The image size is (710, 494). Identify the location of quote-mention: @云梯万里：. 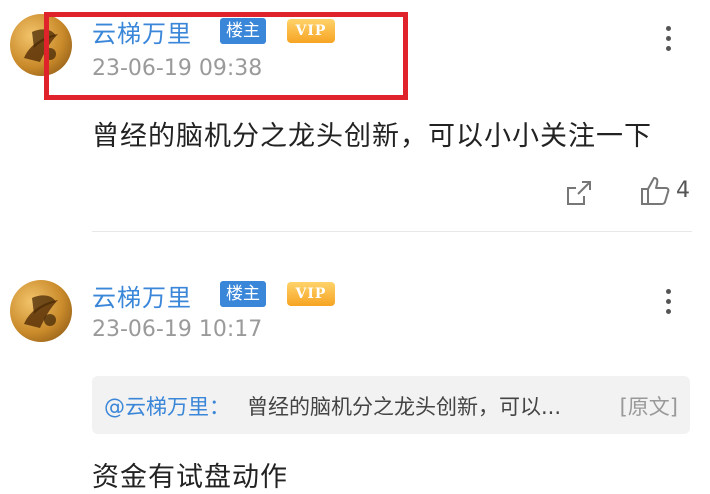
(167, 406).